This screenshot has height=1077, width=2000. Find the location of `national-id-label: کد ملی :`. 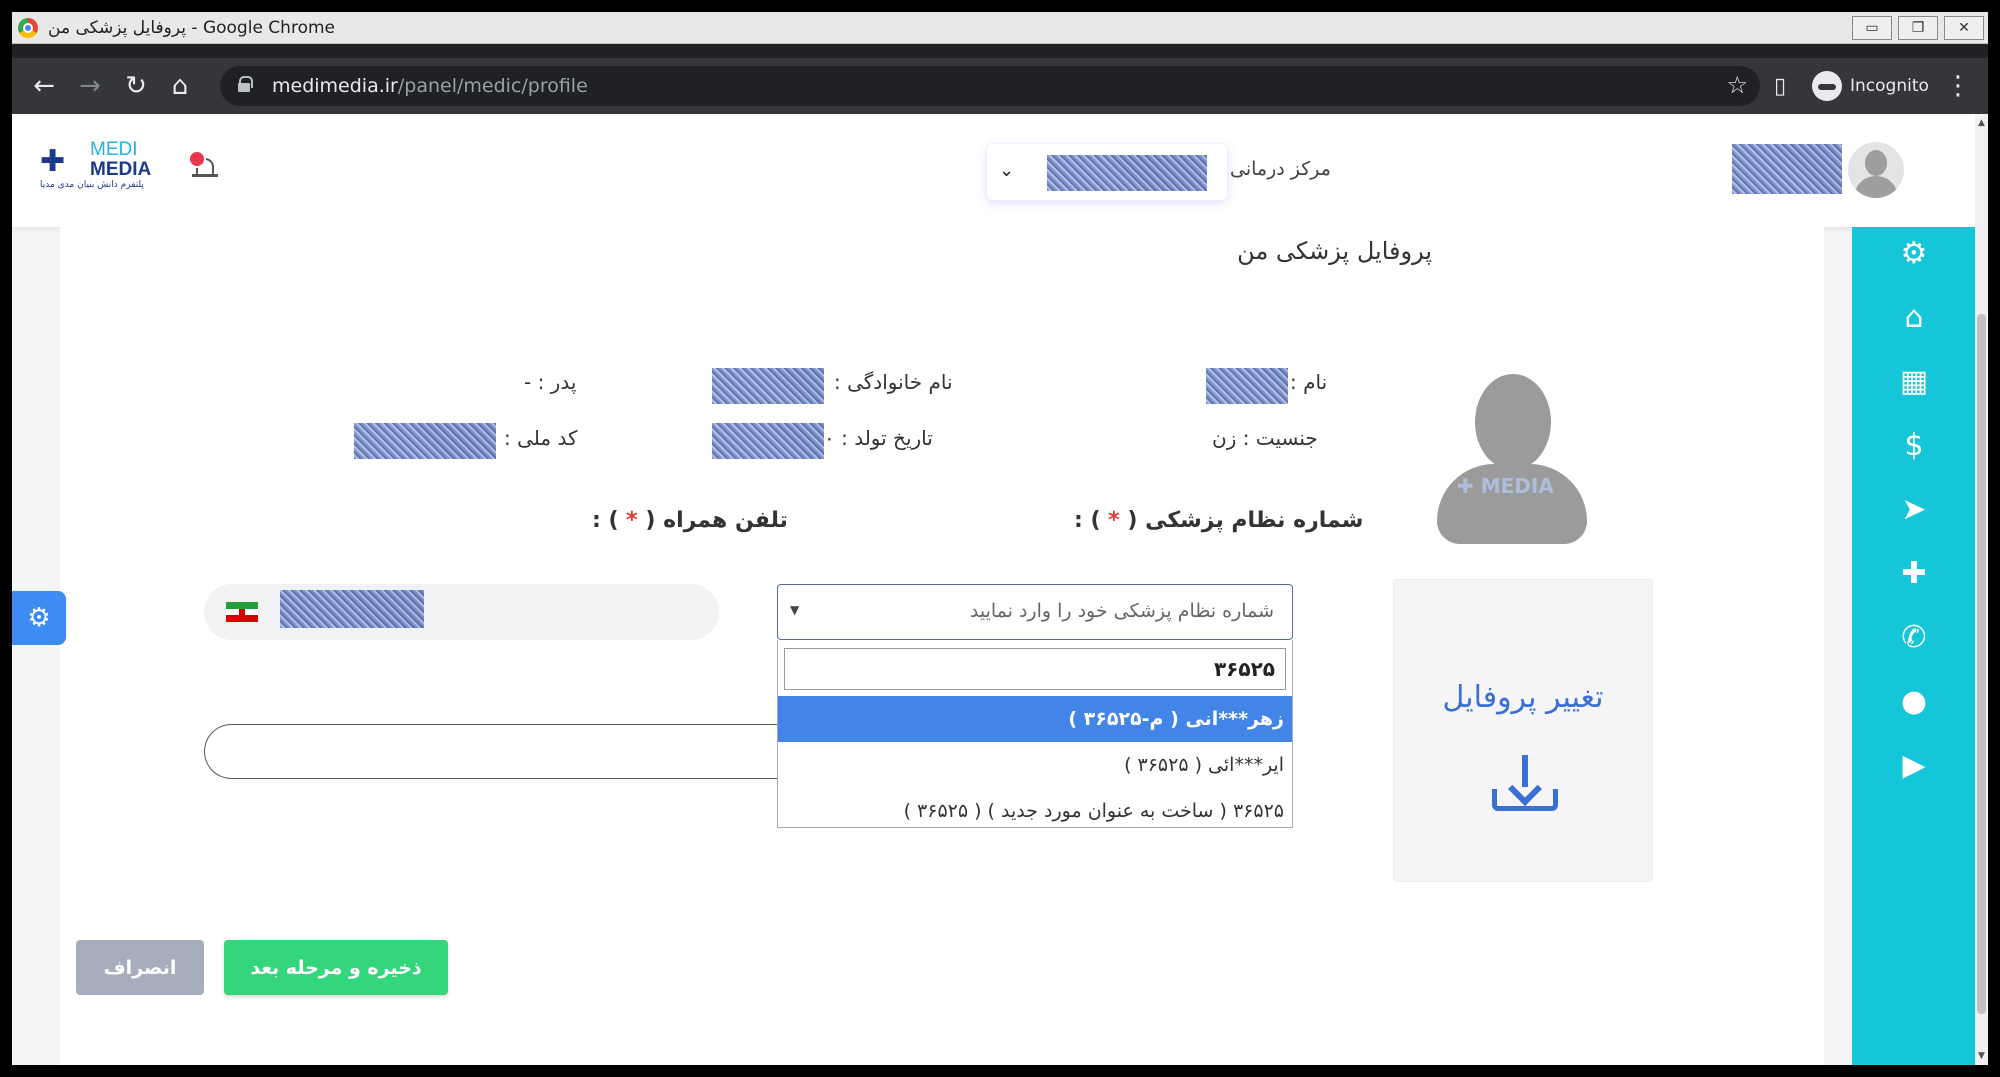

national-id-label: کد ملی : is located at coordinates (541, 438).